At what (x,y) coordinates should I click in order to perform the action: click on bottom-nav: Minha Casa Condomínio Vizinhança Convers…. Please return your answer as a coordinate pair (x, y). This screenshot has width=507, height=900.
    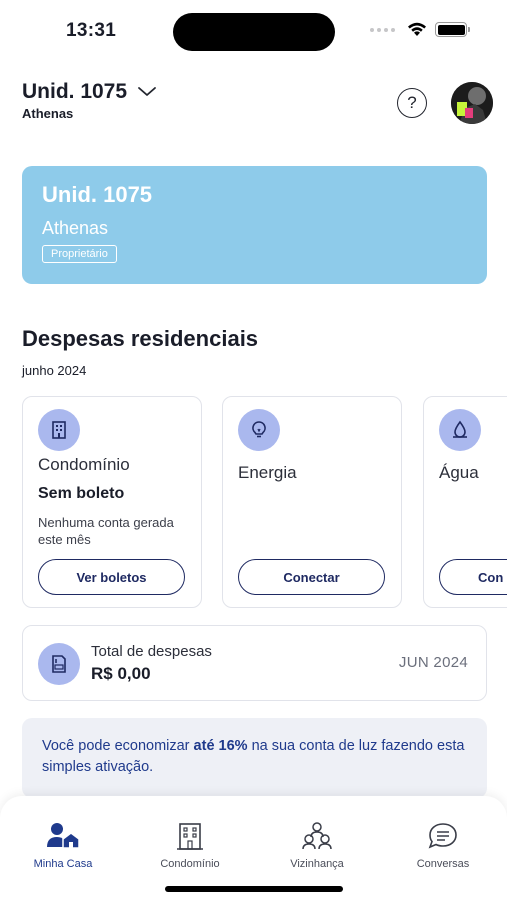
    Looking at the image, I should click on (253, 848).